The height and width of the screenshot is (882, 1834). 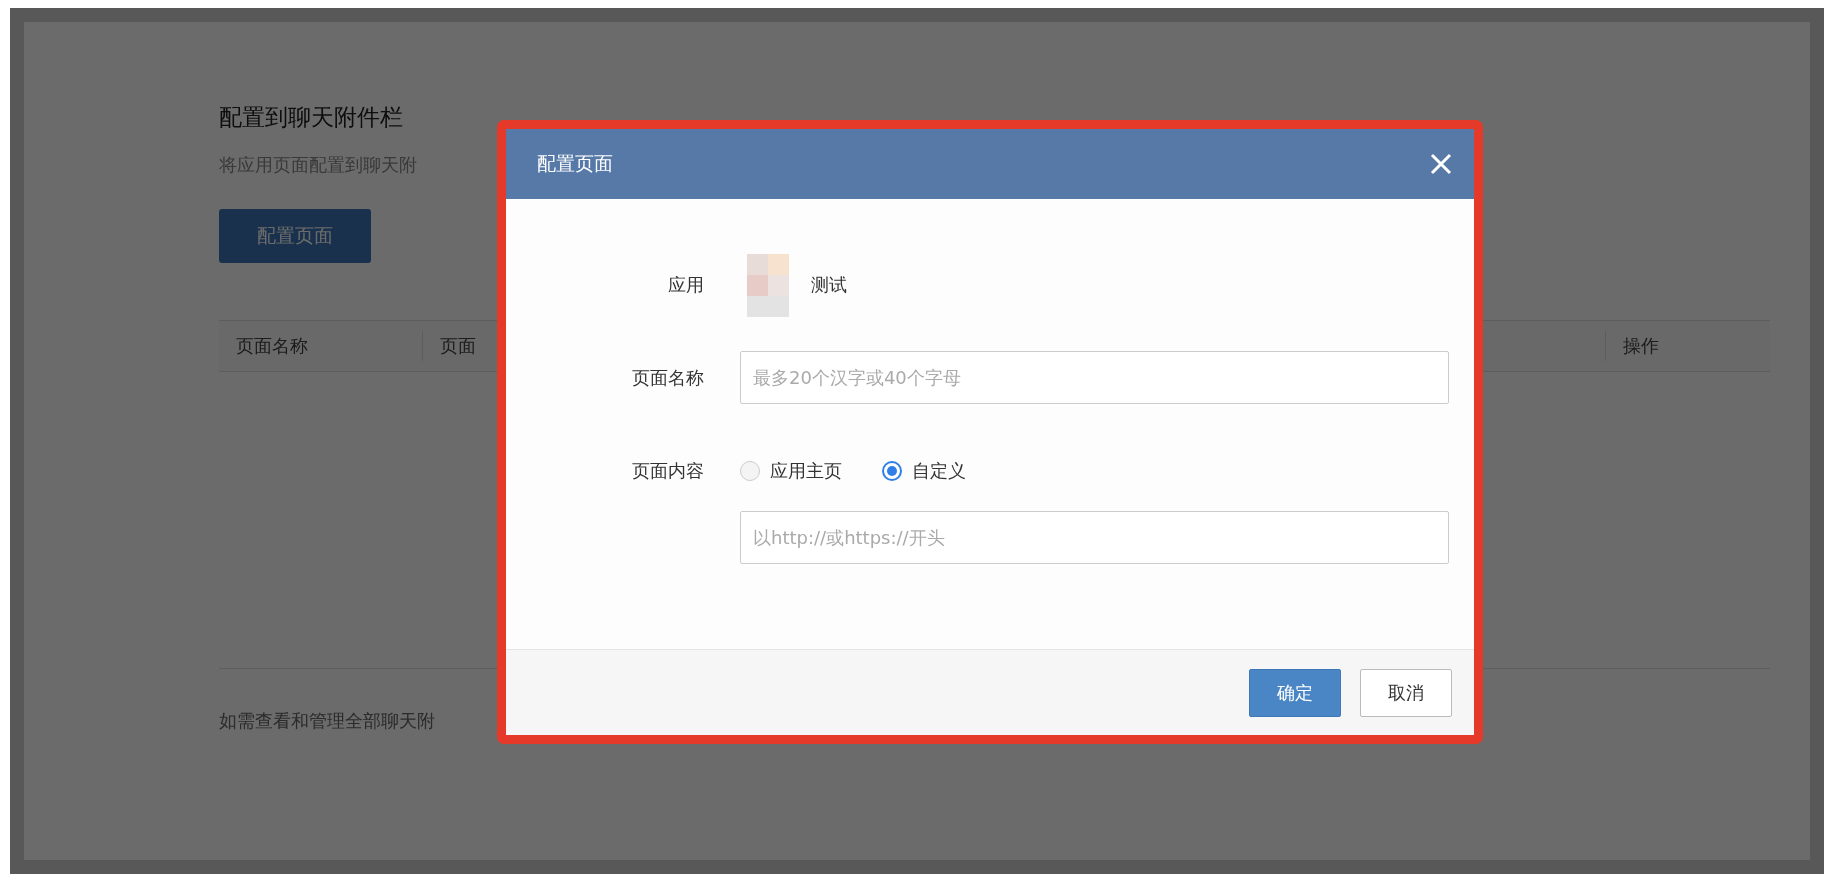 I want to click on confirm-button: 确定, so click(x=1295, y=692).